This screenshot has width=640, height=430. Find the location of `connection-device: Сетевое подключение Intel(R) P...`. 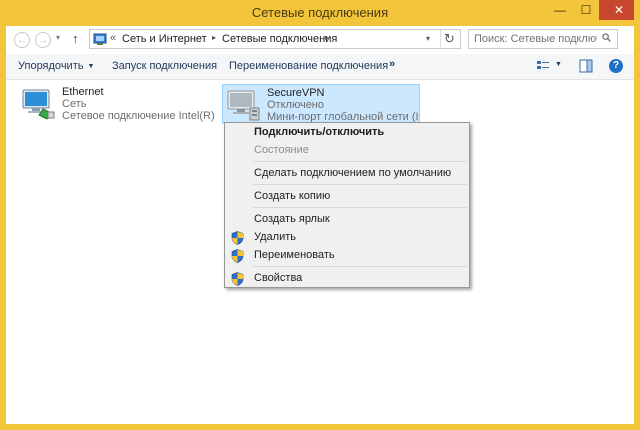

connection-device: Сетевое подключение Intel(R) P... is located at coordinates (138, 116).